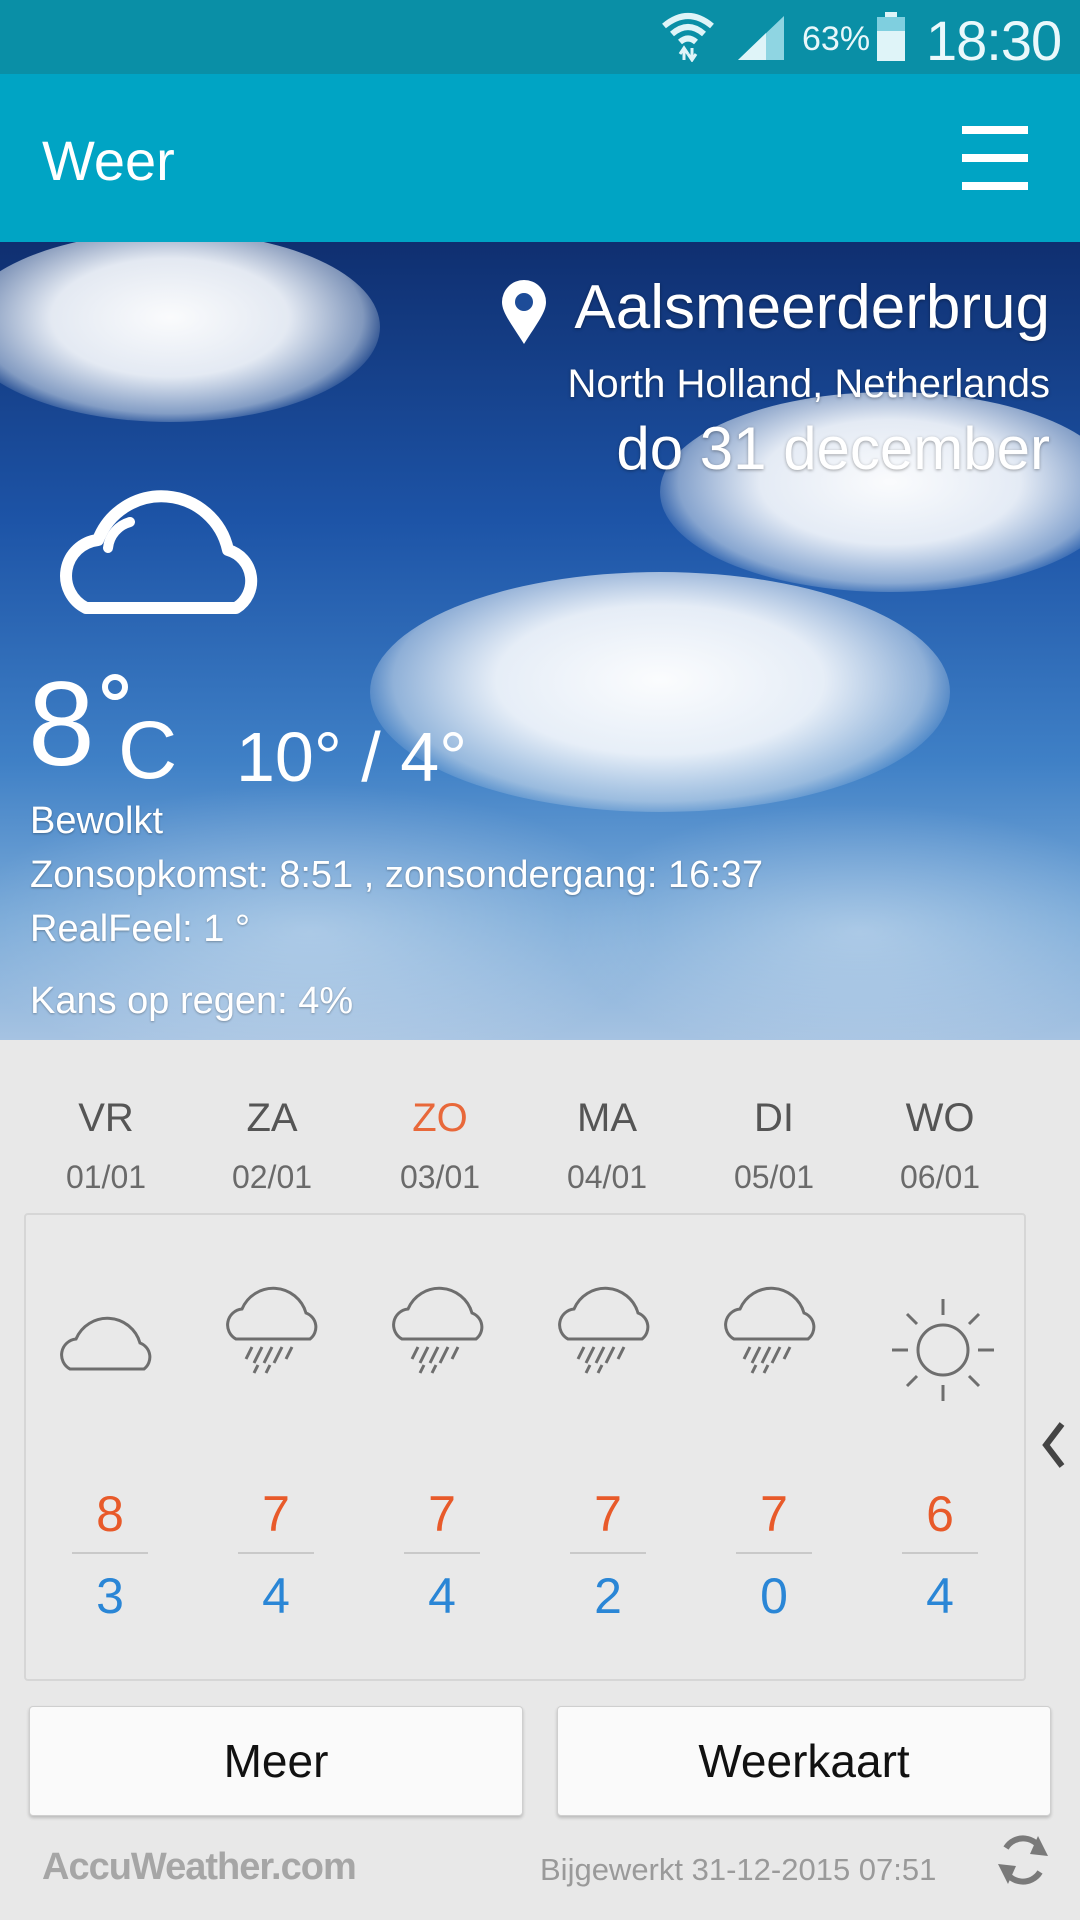  What do you see at coordinates (110, 1514) in the screenshot?
I see `forecast-high: 8` at bounding box center [110, 1514].